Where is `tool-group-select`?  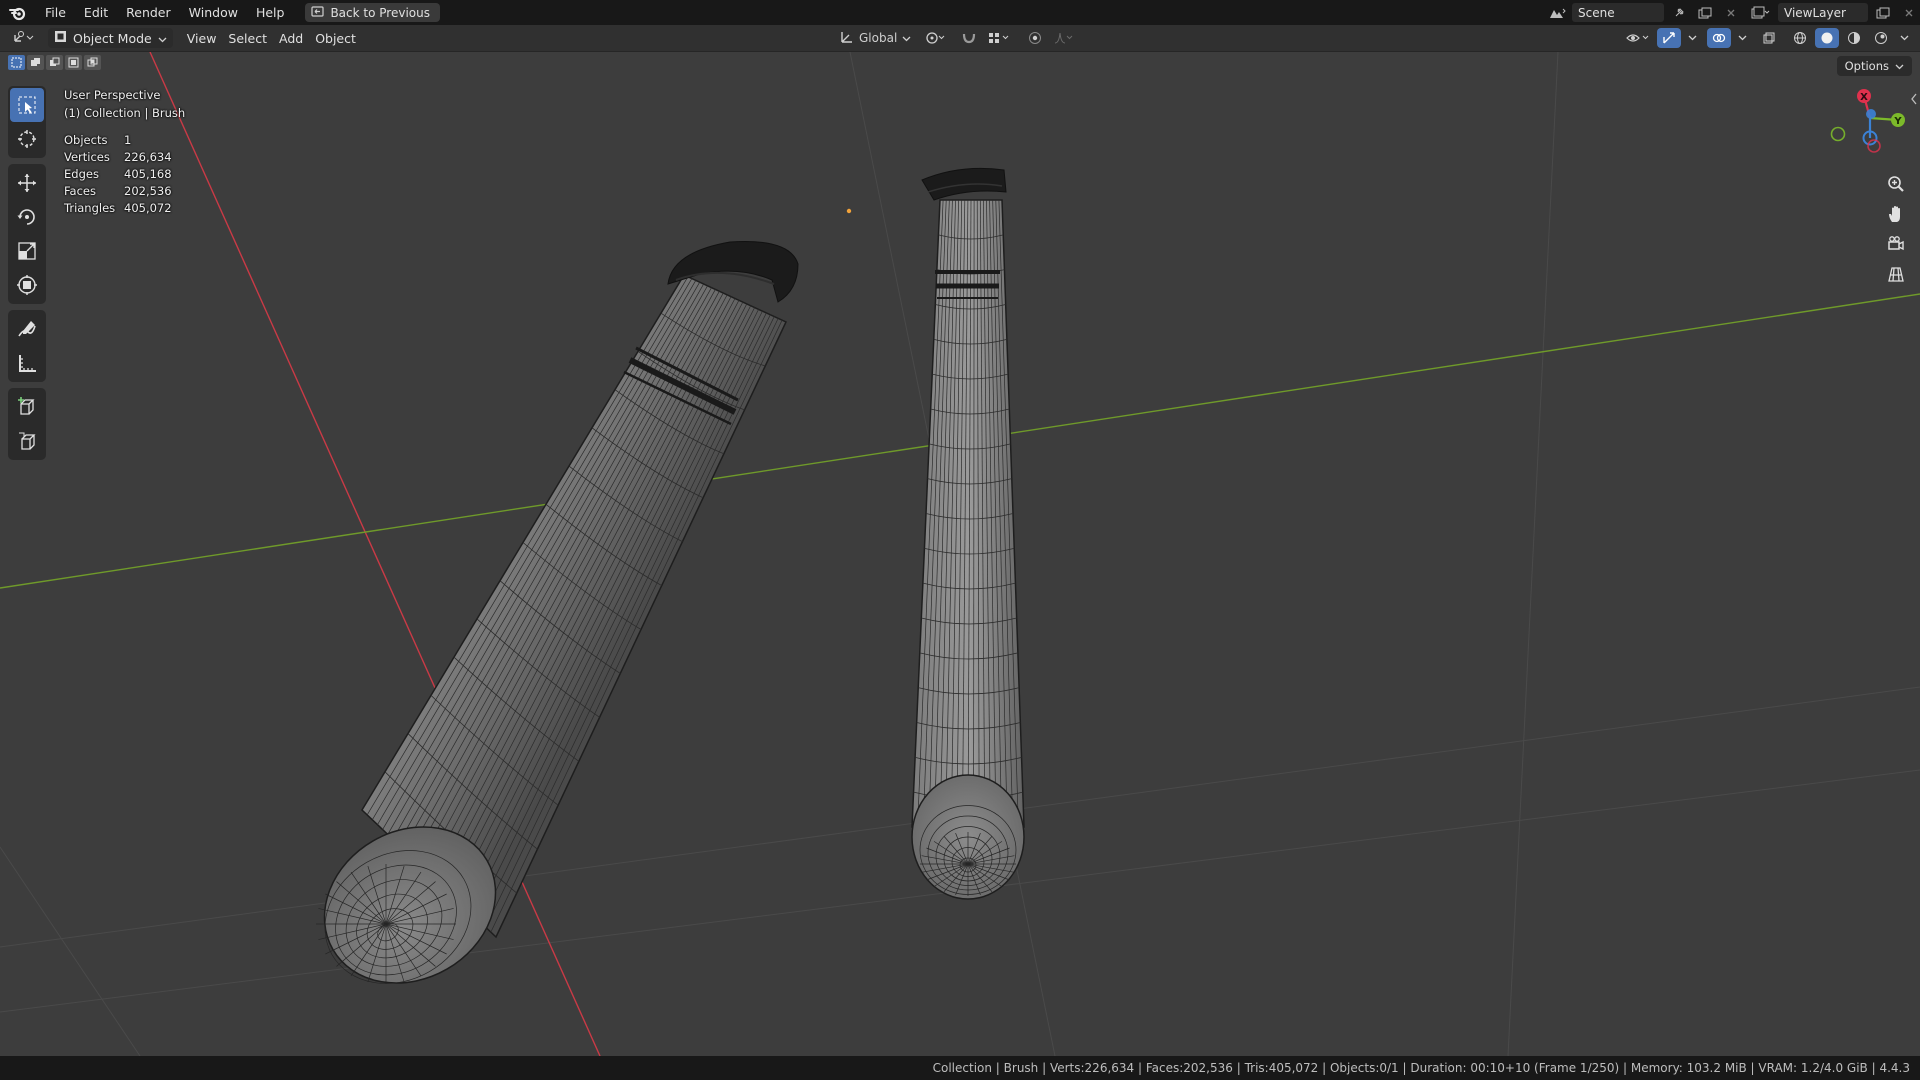
tool-group-select is located at coordinates (27, 122).